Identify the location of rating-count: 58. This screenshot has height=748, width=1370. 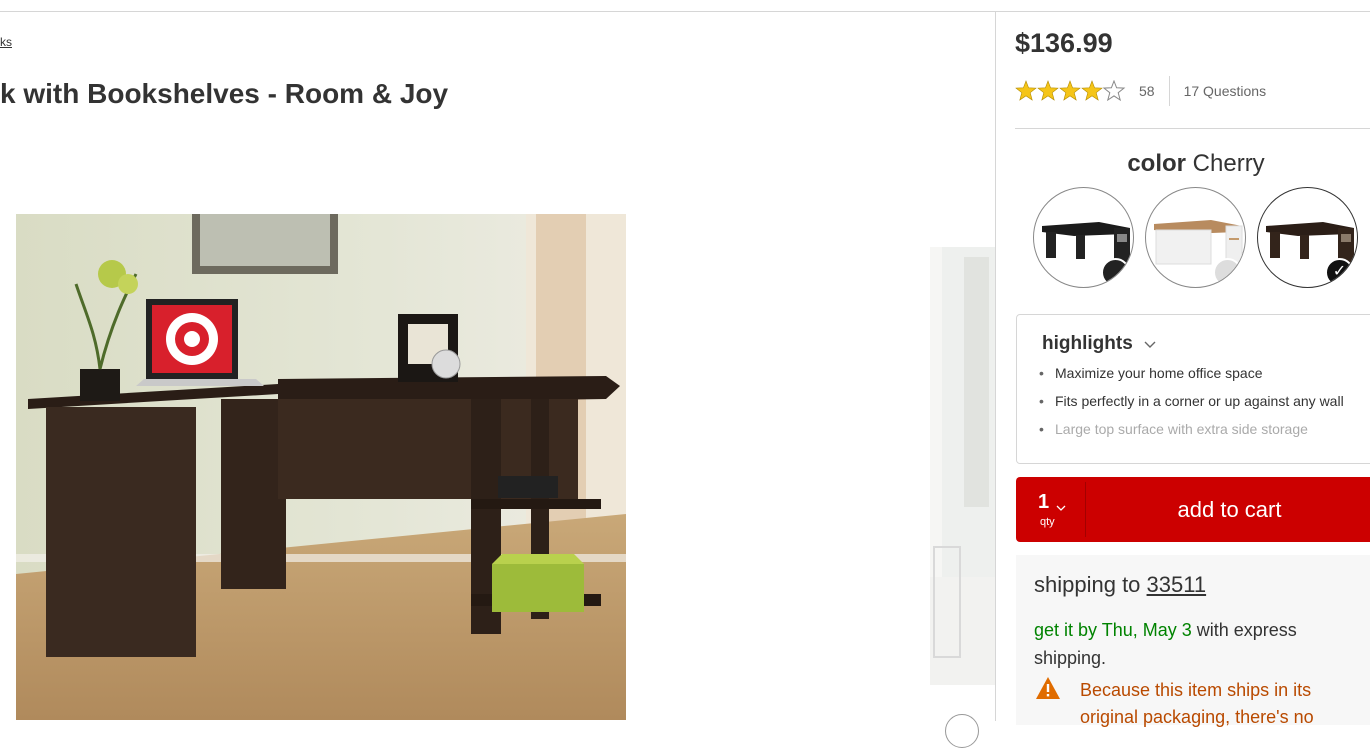
(1147, 91).